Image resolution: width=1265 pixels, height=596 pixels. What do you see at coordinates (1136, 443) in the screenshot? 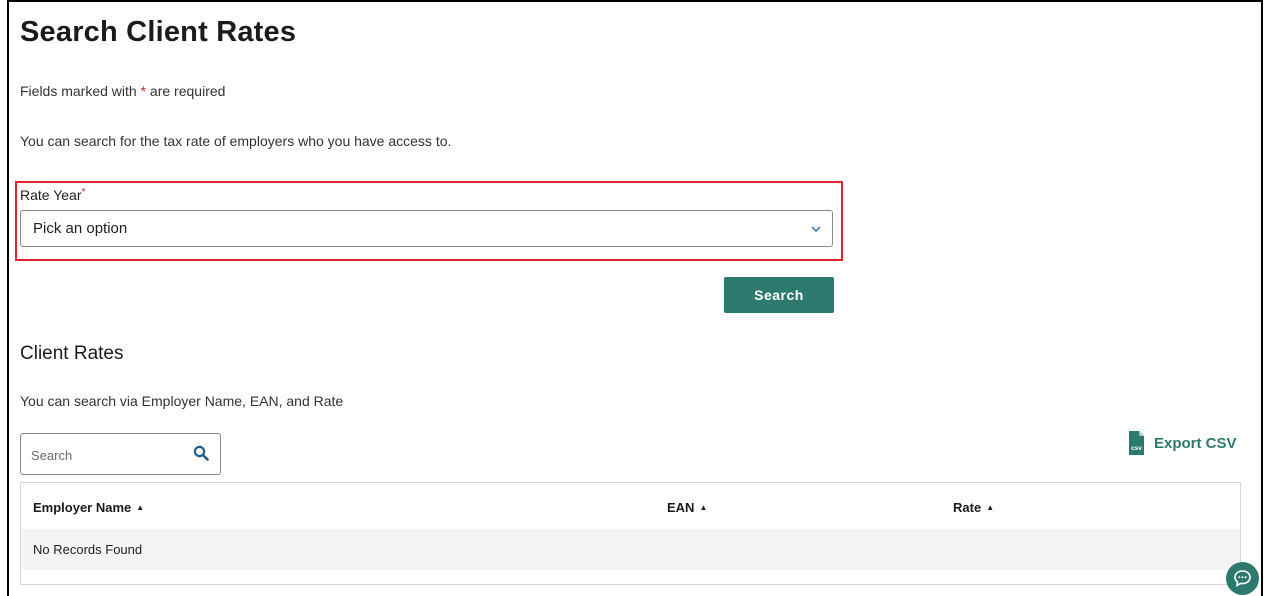
I see `csv-file-icon: csv` at bounding box center [1136, 443].